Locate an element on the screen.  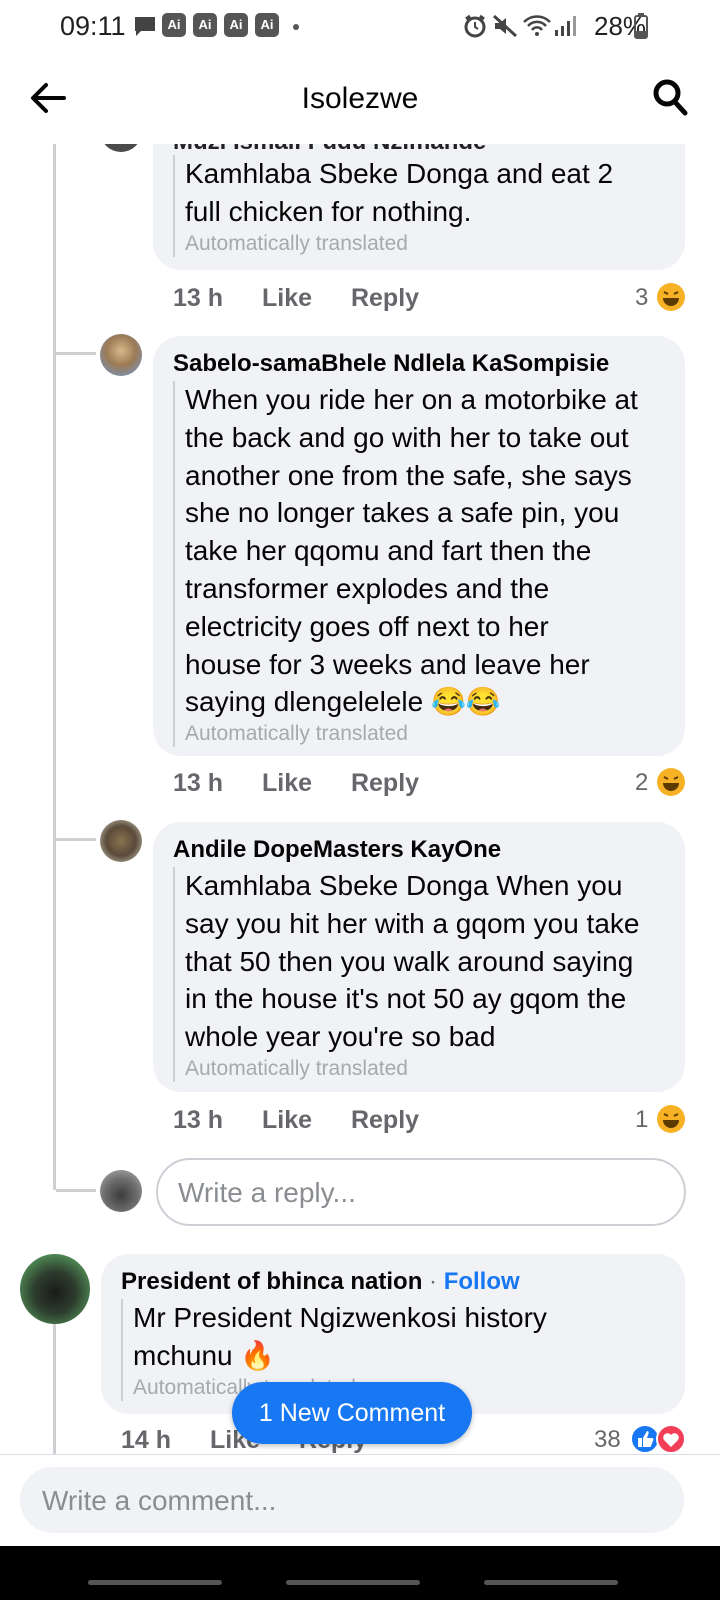
comment-text-line: she no longer takes a safe pin, you is located at coordinates (402, 513).